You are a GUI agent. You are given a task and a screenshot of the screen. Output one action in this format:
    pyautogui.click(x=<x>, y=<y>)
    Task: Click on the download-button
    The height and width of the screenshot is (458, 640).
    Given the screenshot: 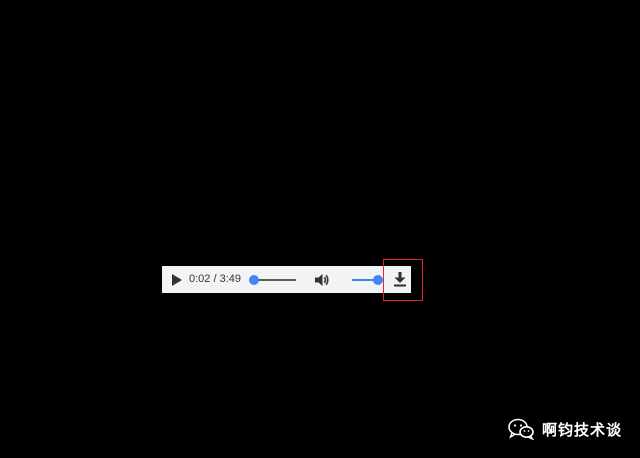 What is the action you would take?
    pyautogui.click(x=400, y=279)
    